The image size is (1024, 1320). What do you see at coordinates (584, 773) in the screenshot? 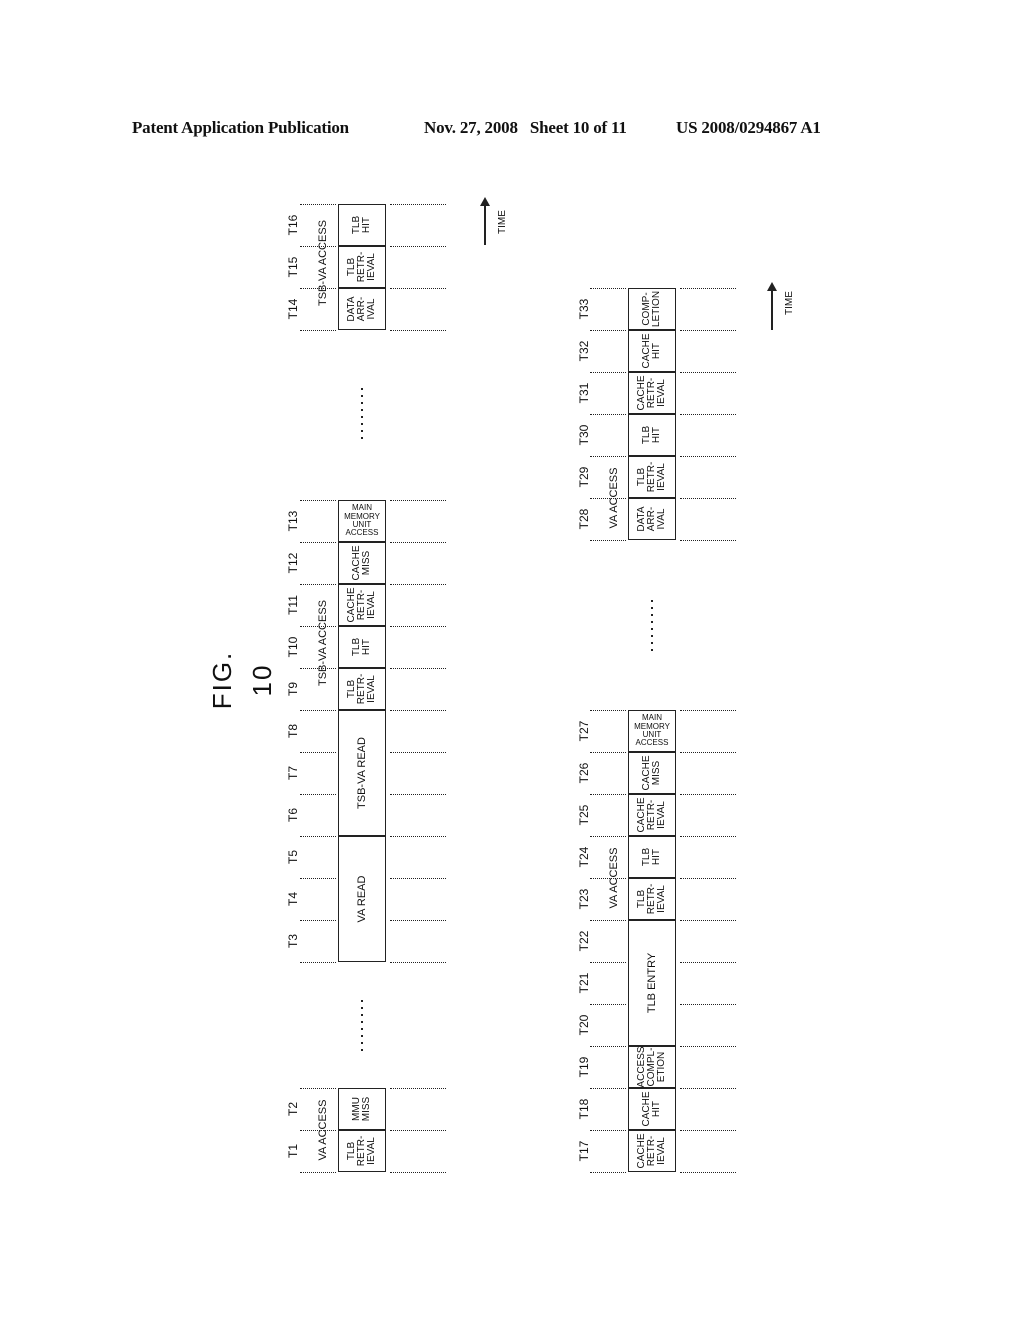
I see `time-slot-label: T26` at bounding box center [584, 773].